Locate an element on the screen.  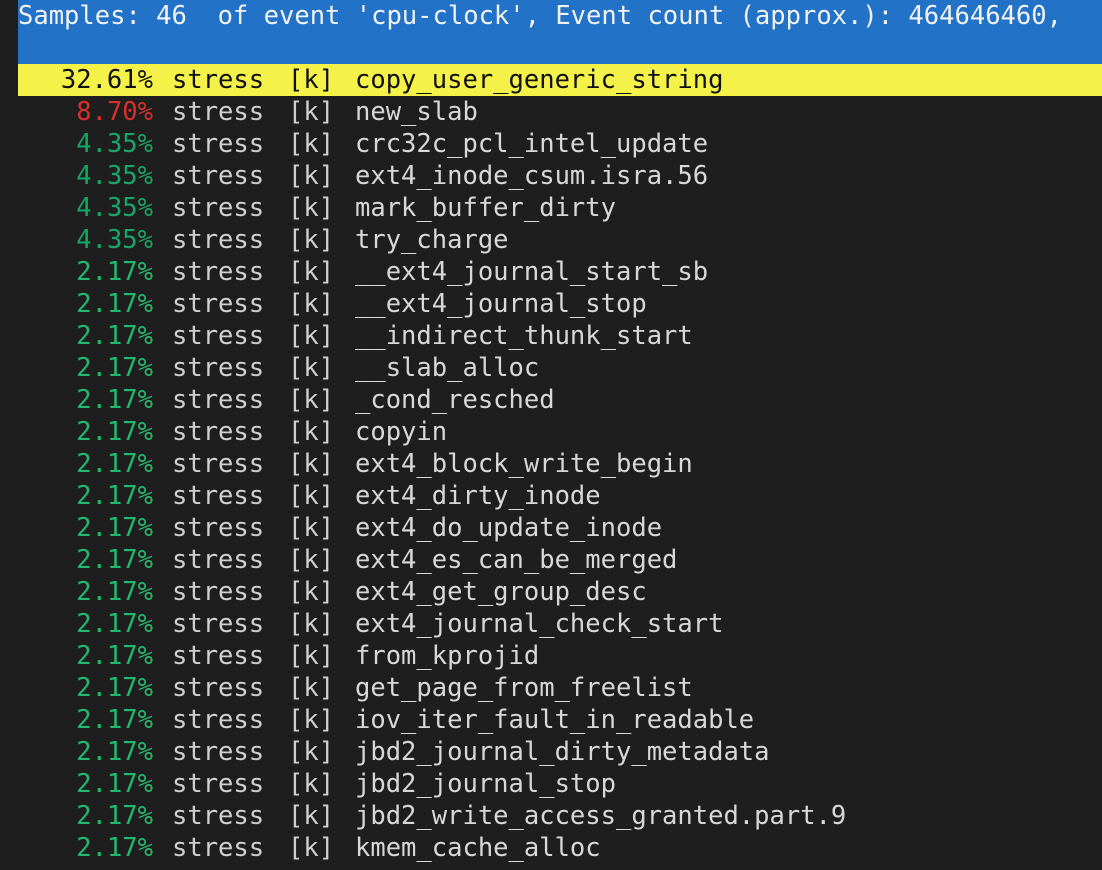
table-row: 2.17% stress [k] __slab_alloc is located at coordinates (560, 368).